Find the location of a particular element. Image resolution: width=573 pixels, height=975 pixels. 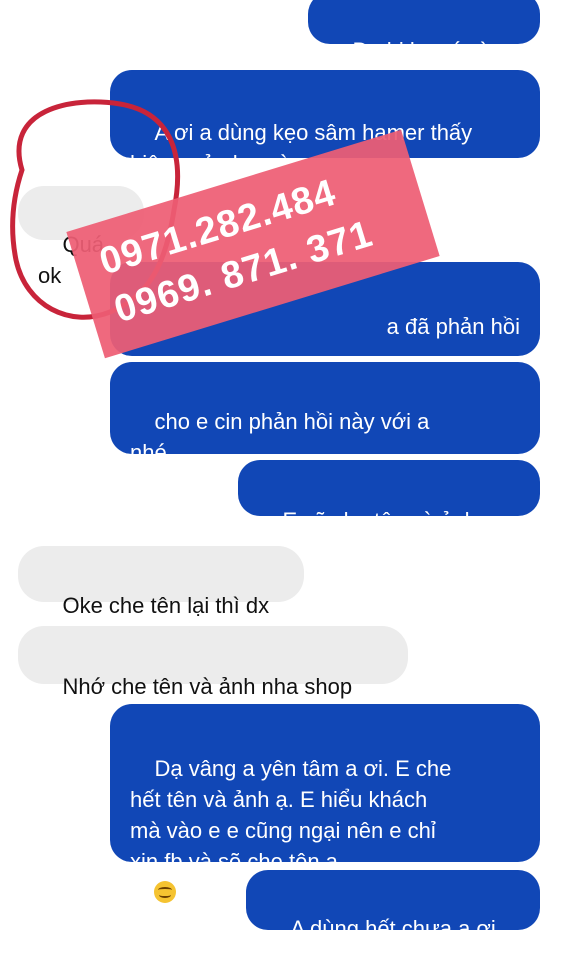

message-text: A dùng hết chưa a ơi is located at coordinates (393, 928).